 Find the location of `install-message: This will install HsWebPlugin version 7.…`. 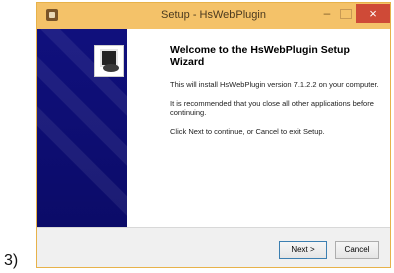

install-message: This will install HsWebPlugin version 7.… is located at coordinates (274, 84).